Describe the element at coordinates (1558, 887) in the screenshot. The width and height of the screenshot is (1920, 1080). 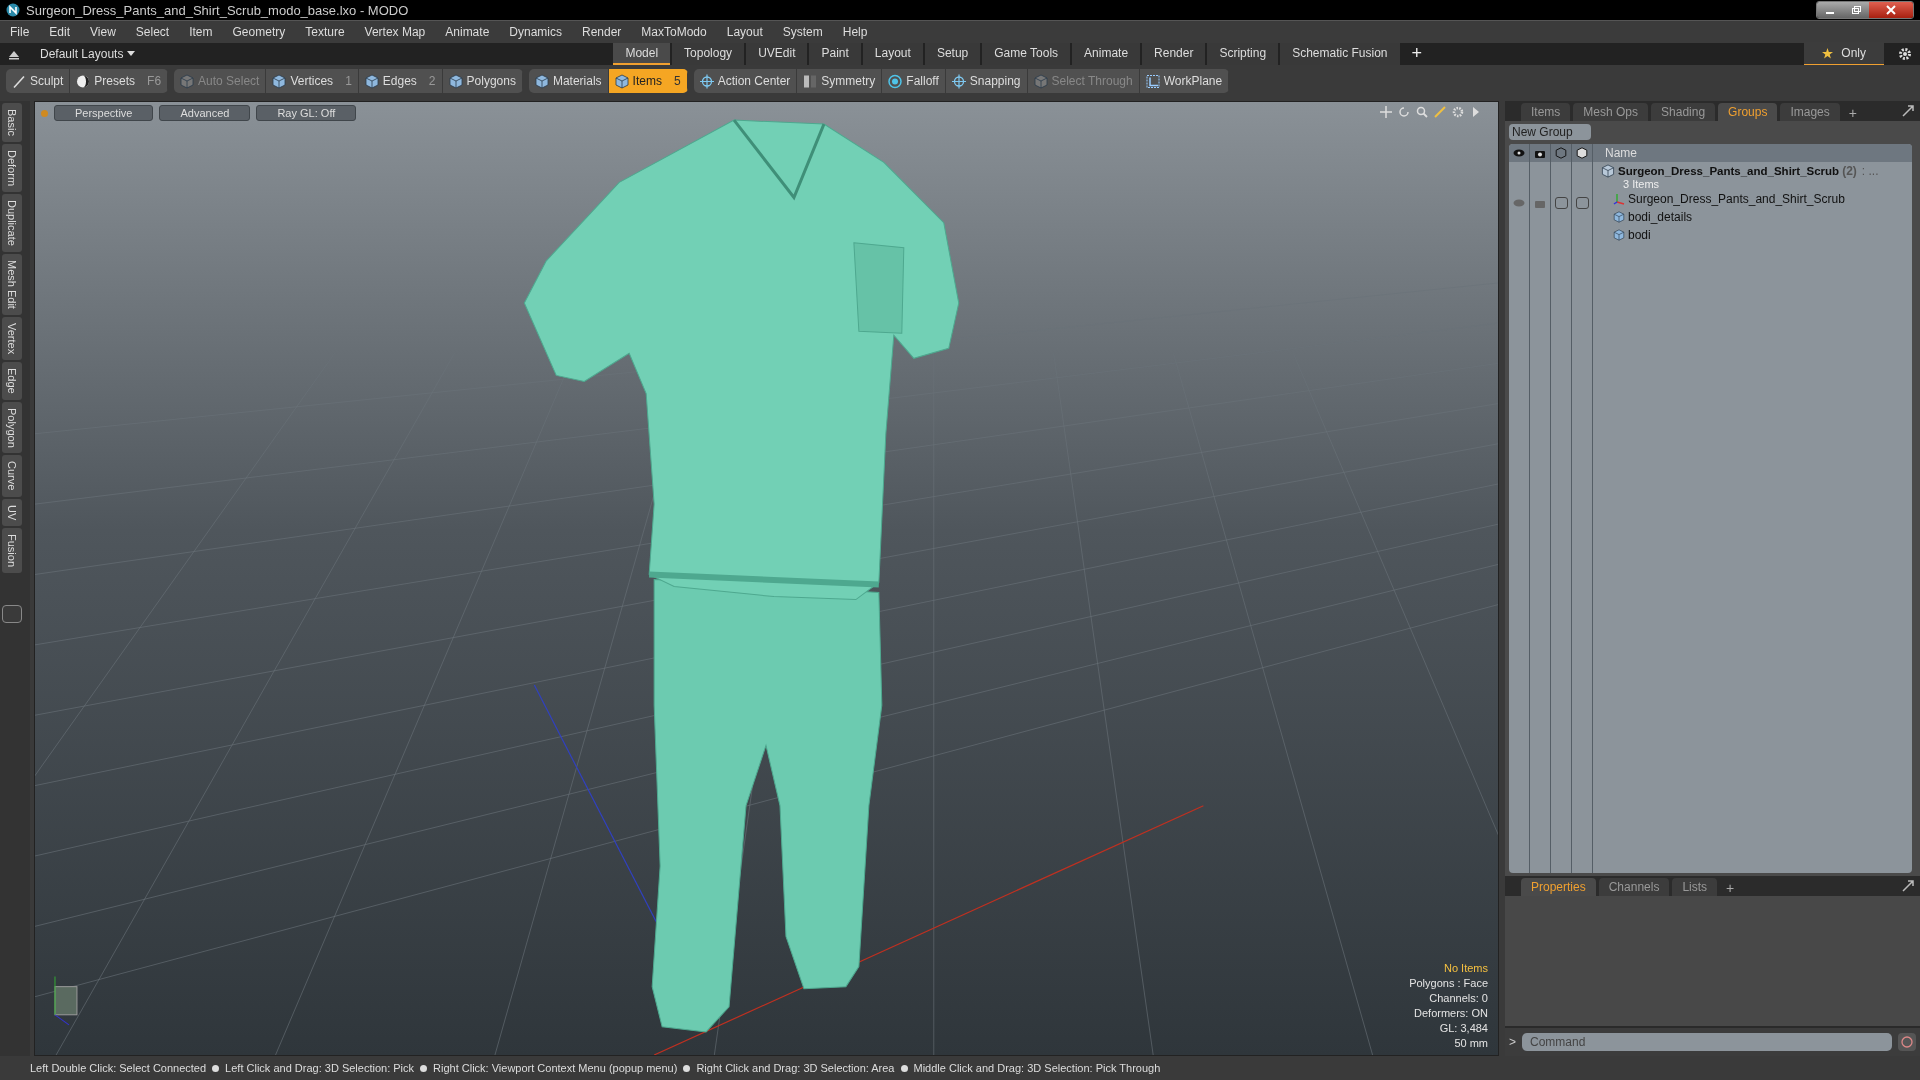
I see `panel-tab: Properties` at that location.